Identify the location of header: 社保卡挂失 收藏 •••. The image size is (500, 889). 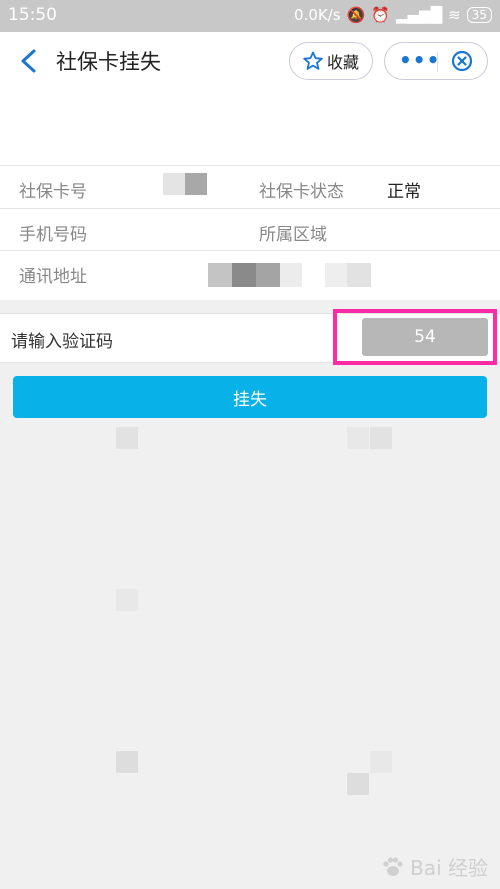
(250, 61).